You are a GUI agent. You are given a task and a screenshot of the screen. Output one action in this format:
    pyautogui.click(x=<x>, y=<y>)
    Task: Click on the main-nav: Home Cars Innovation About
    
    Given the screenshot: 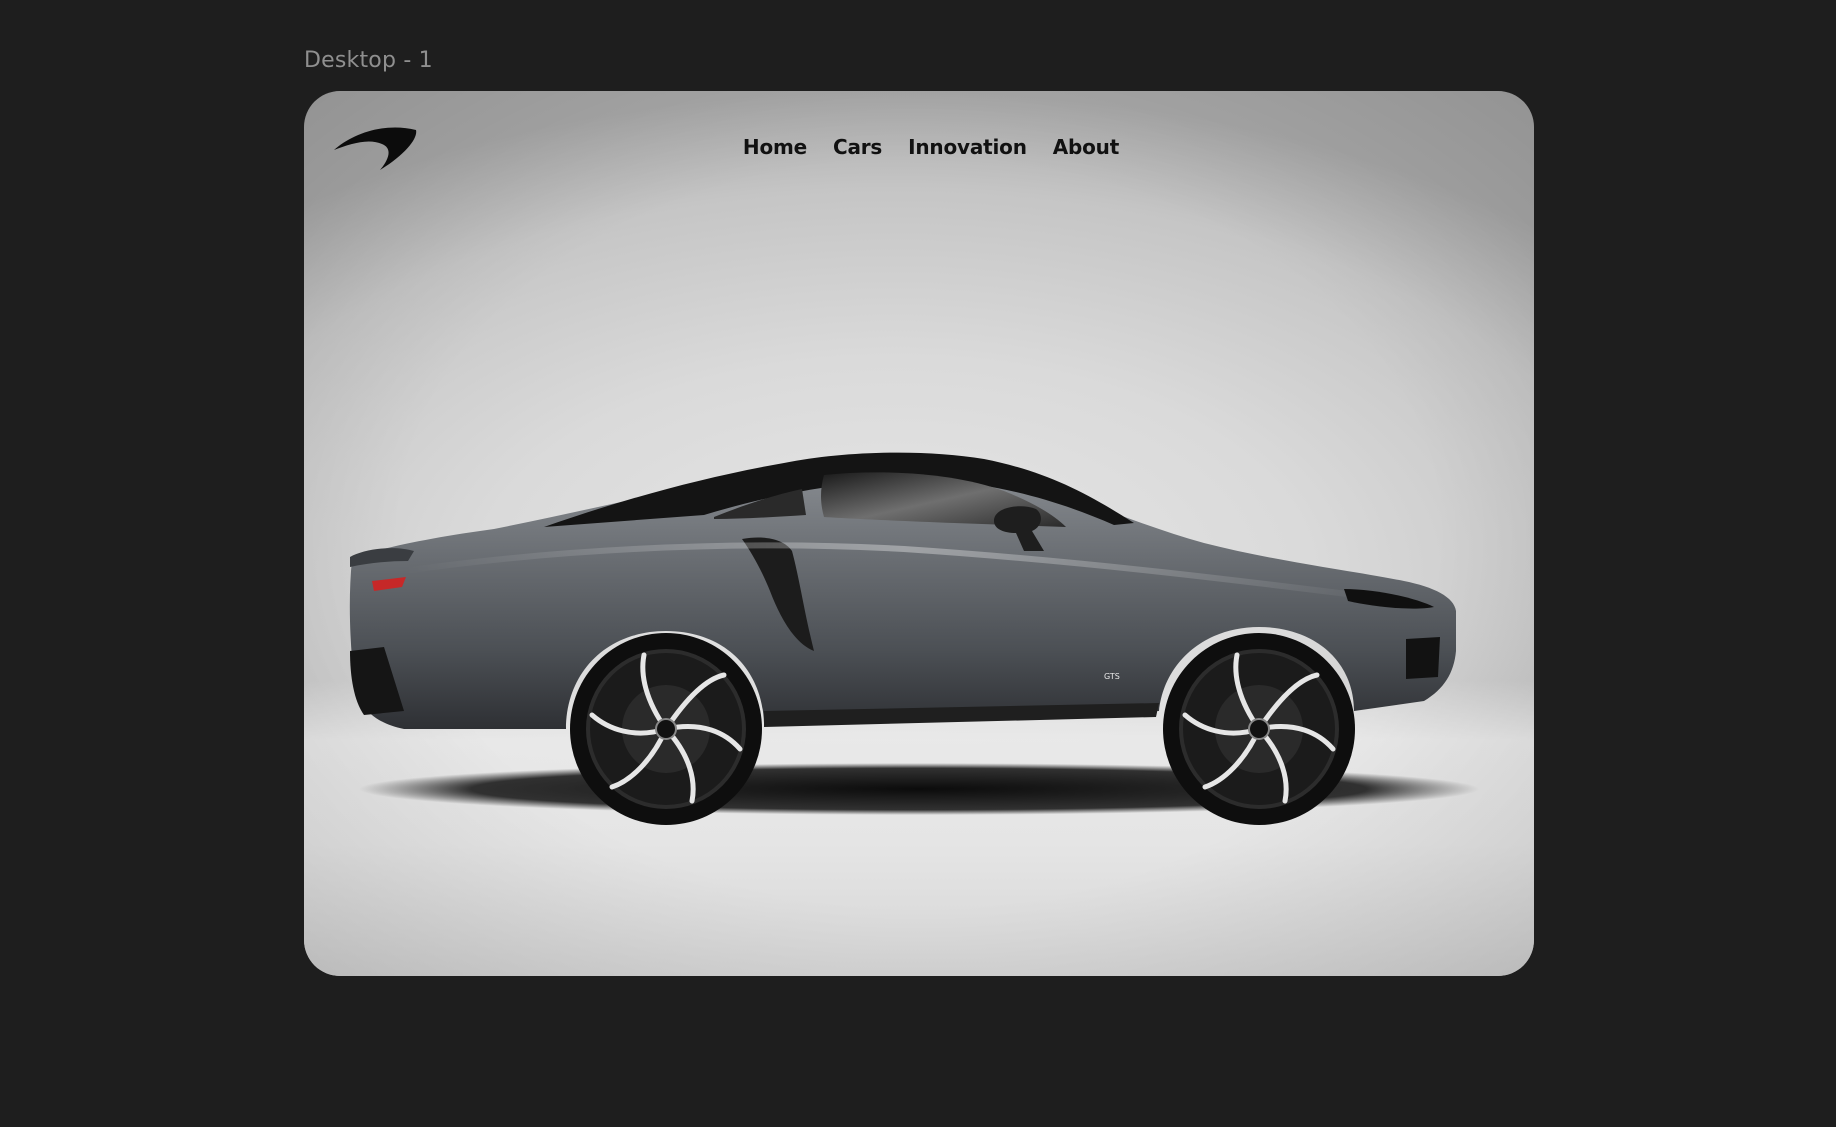 What is the action you would take?
    pyautogui.click(x=919, y=147)
    